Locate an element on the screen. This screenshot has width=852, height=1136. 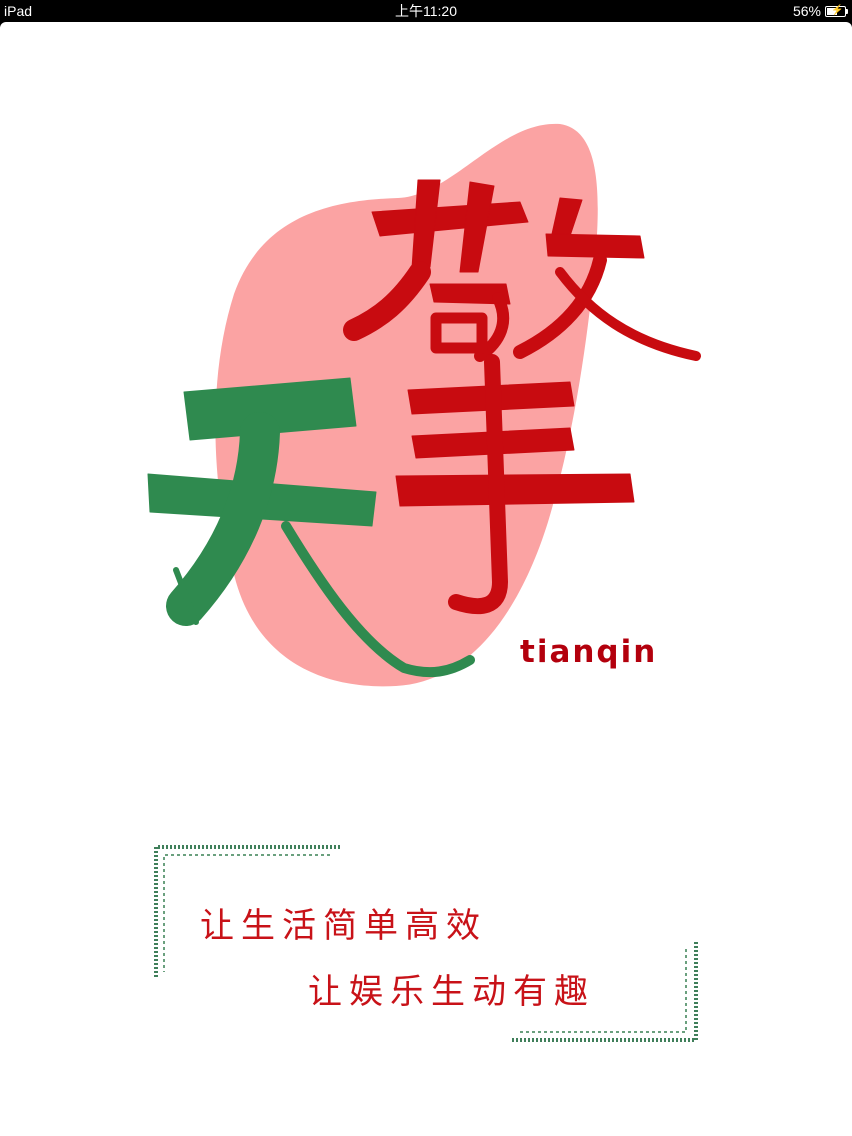
brand-latin-name: tianqin is located at coordinates (589, 652).